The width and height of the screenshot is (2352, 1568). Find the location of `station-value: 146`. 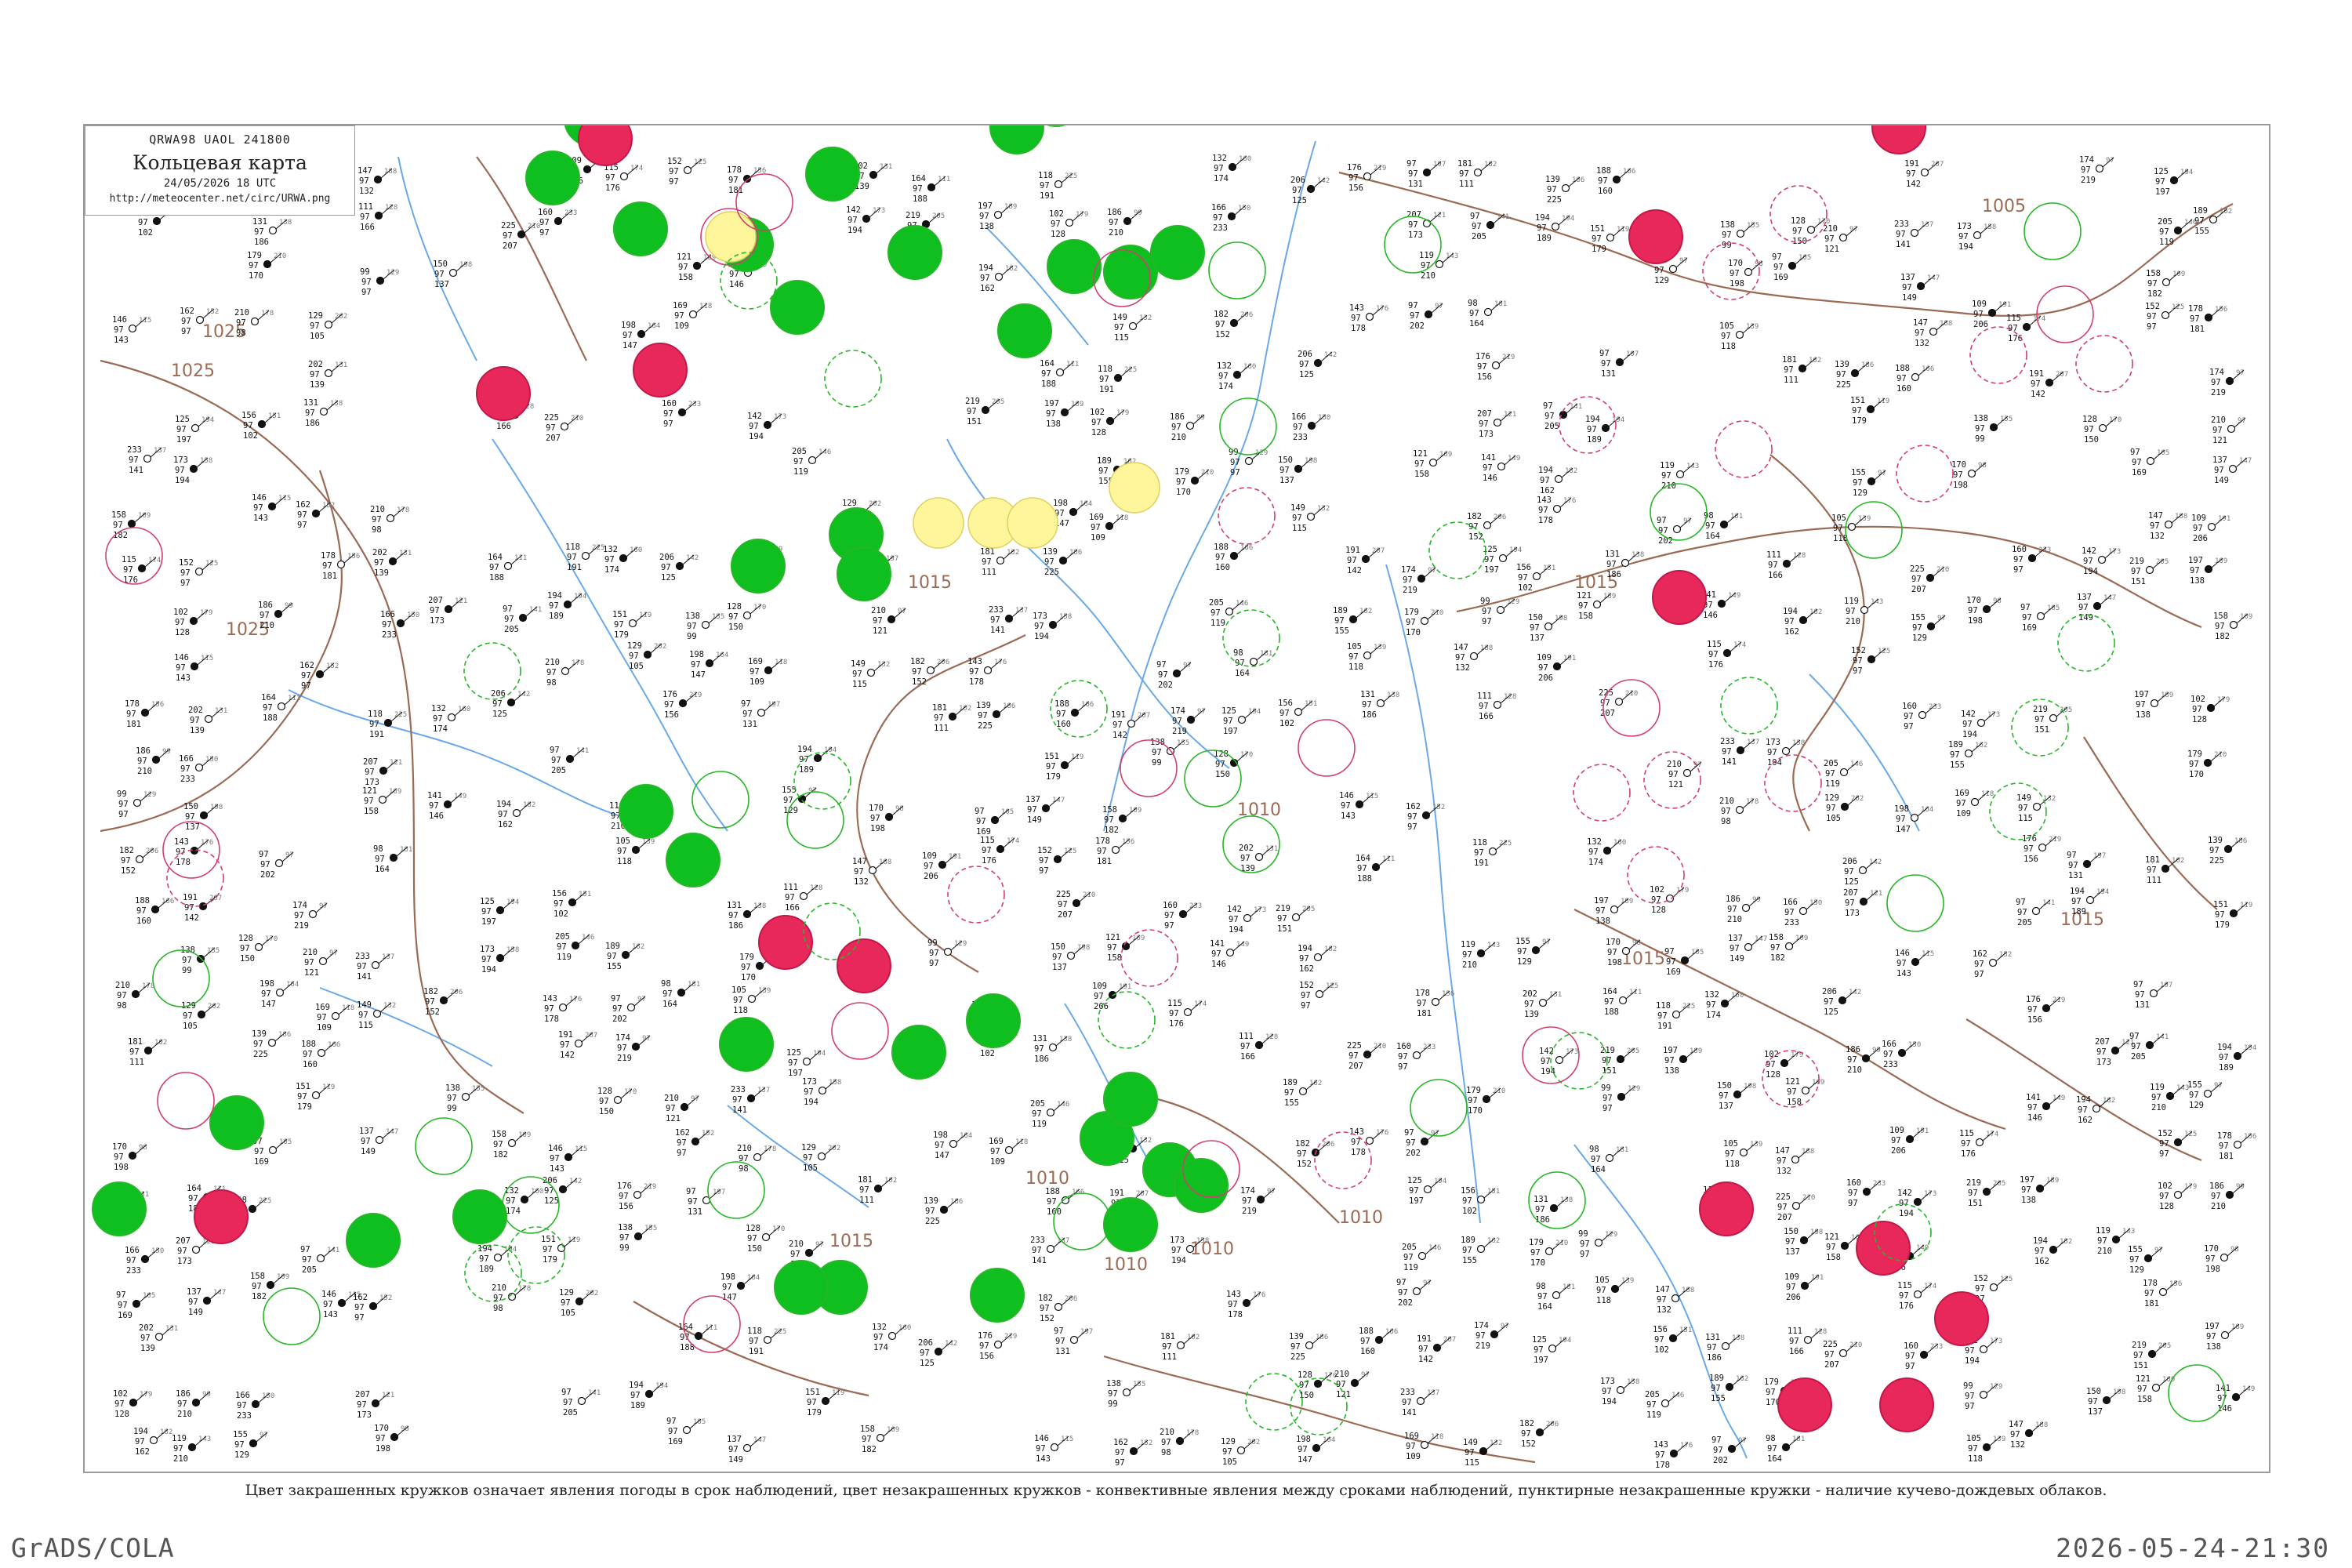

station-value: 146 is located at coordinates (1490, 478).